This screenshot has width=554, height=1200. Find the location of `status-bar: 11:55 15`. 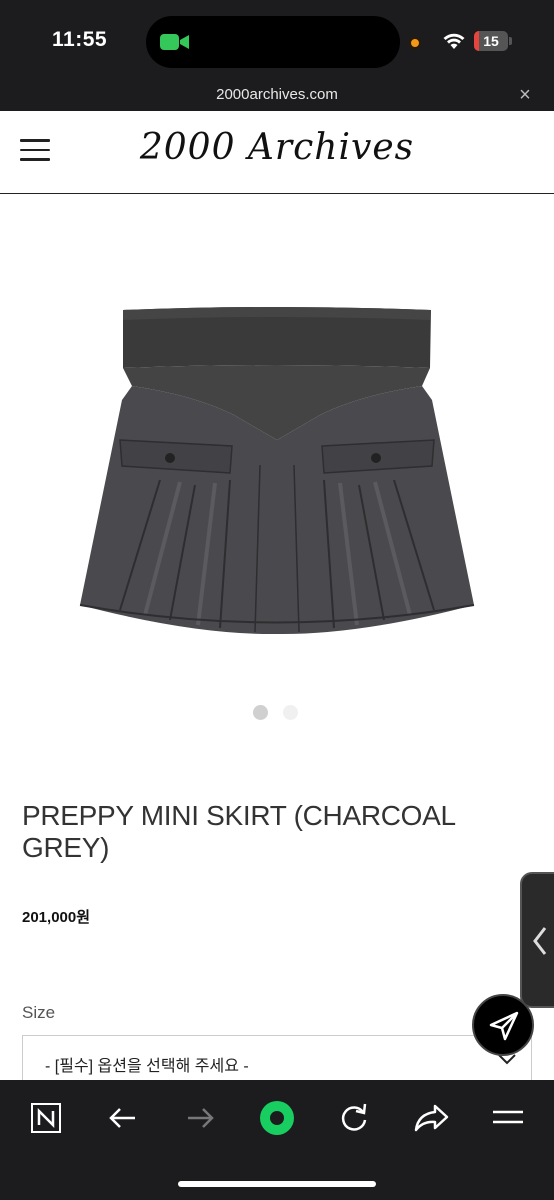

status-bar: 11:55 15 is located at coordinates (277, 41).